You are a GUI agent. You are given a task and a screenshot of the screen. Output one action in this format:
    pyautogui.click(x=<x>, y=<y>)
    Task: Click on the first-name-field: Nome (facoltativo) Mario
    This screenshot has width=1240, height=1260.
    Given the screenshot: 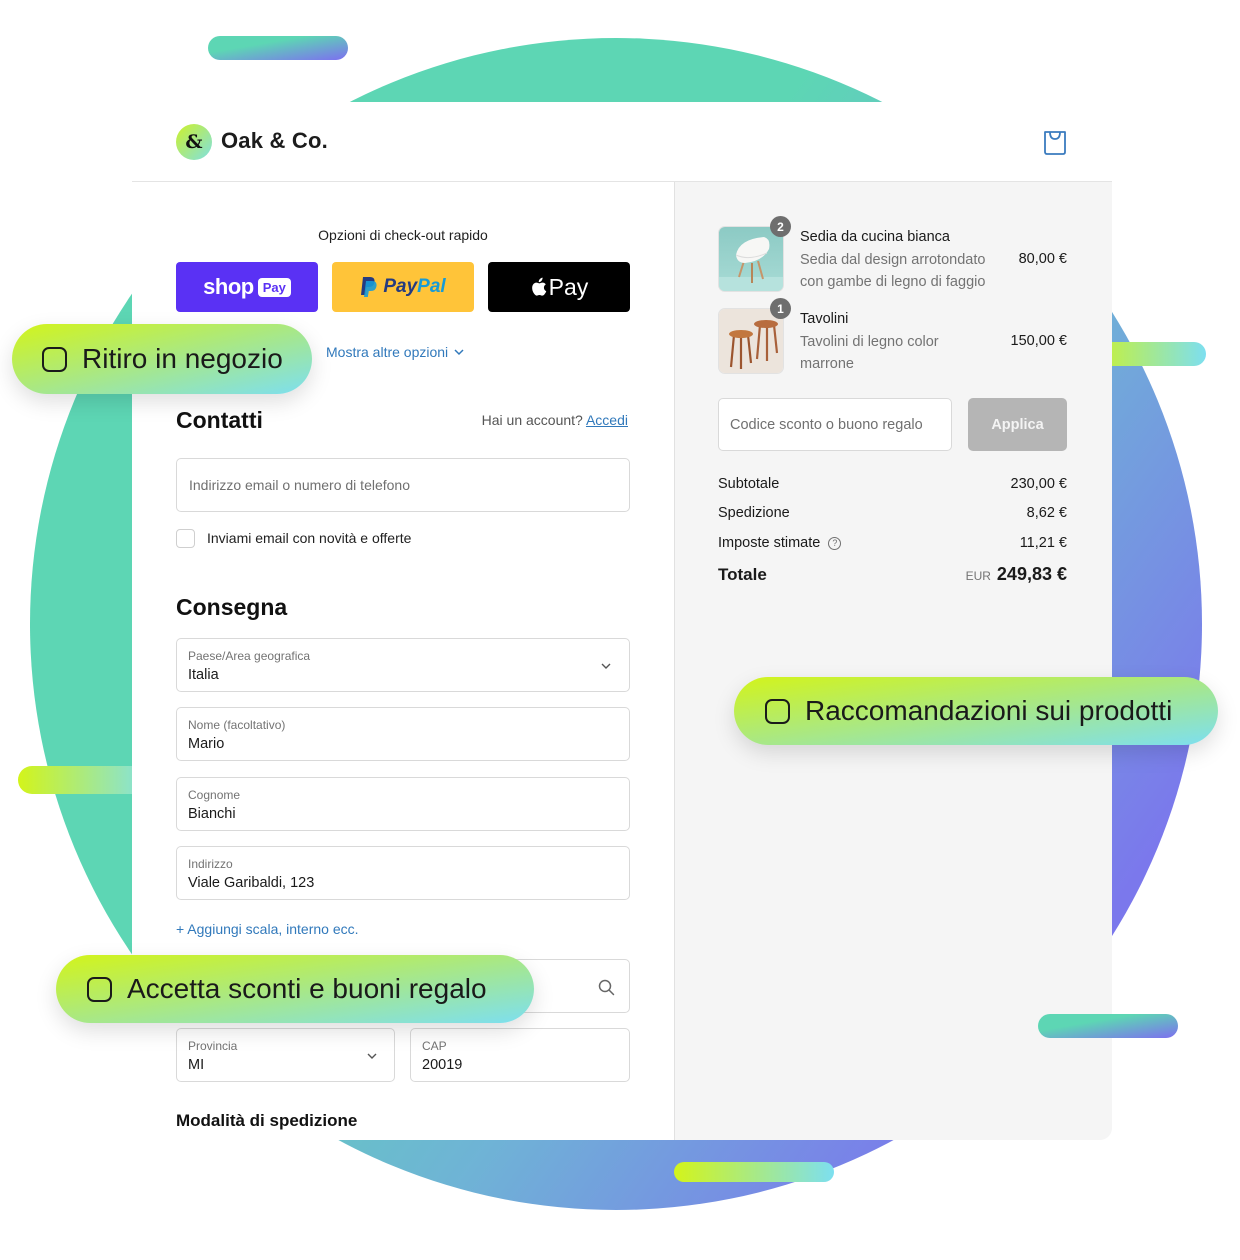 What is the action you would take?
    pyautogui.click(x=403, y=734)
    